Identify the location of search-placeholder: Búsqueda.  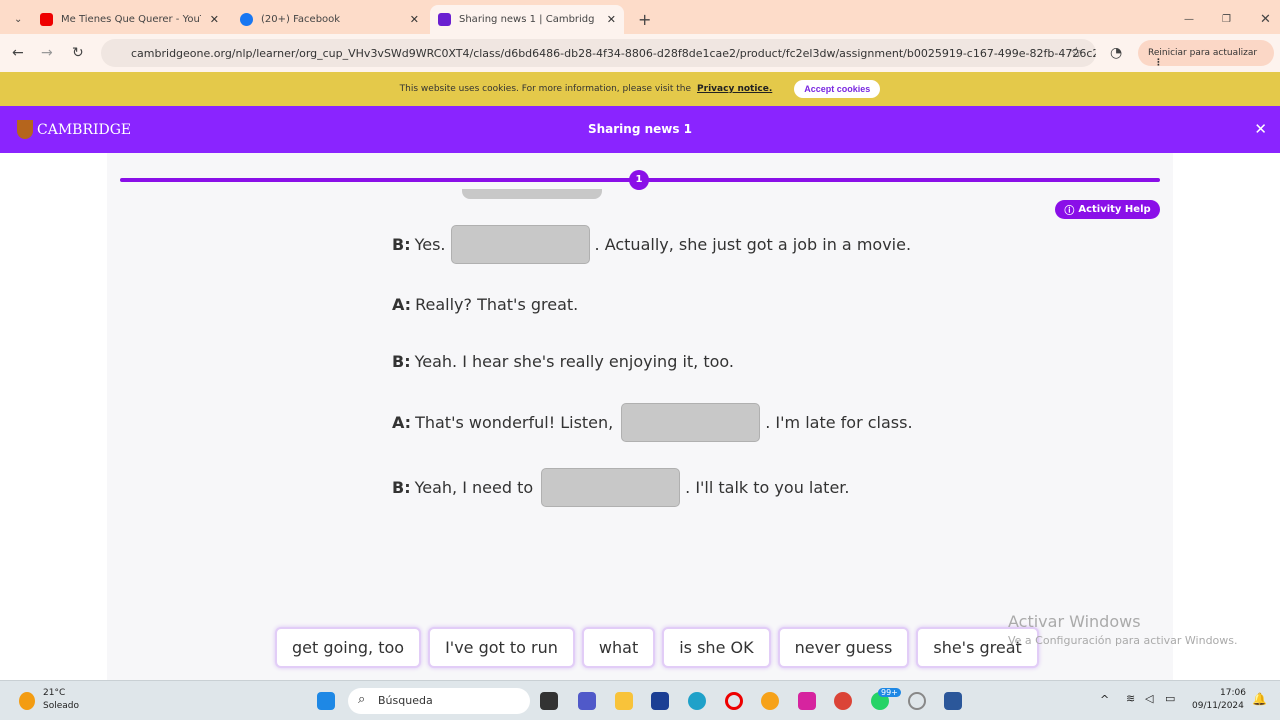
(405, 700).